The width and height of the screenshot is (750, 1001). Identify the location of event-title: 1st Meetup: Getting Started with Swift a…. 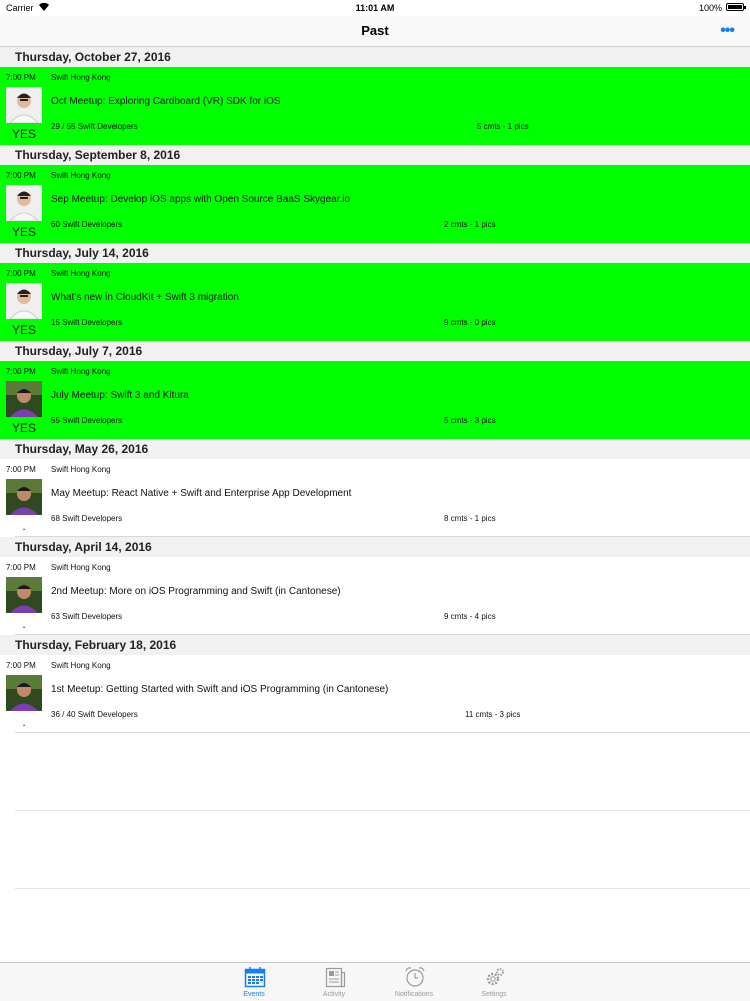
(220, 689).